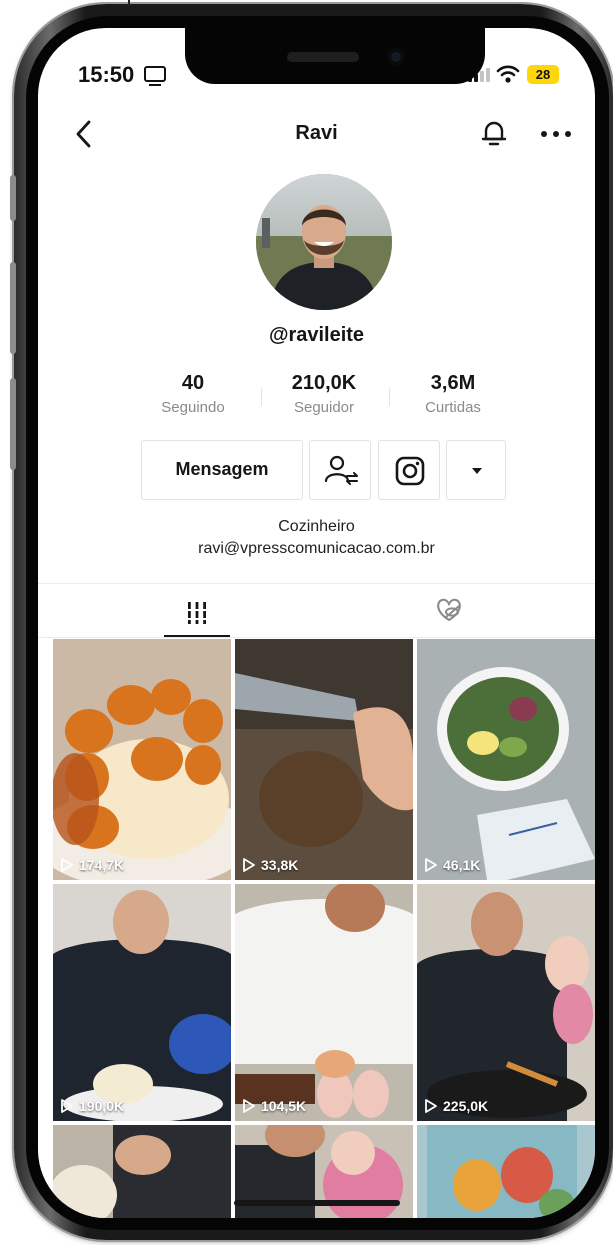 The image size is (613, 1245). I want to click on video-tile: 46,1K, so click(506, 759).